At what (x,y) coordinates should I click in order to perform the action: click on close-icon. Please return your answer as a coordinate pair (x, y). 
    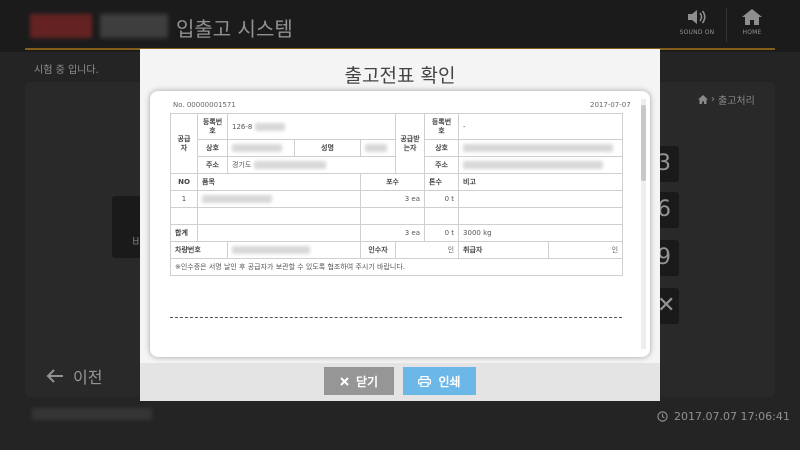
    Looking at the image, I should click on (344, 381).